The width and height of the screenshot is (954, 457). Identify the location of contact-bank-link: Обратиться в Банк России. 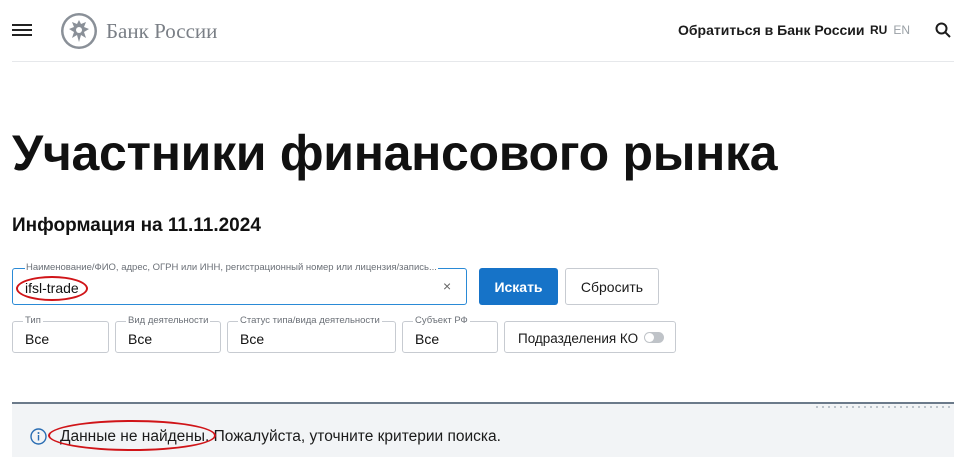
(771, 30).